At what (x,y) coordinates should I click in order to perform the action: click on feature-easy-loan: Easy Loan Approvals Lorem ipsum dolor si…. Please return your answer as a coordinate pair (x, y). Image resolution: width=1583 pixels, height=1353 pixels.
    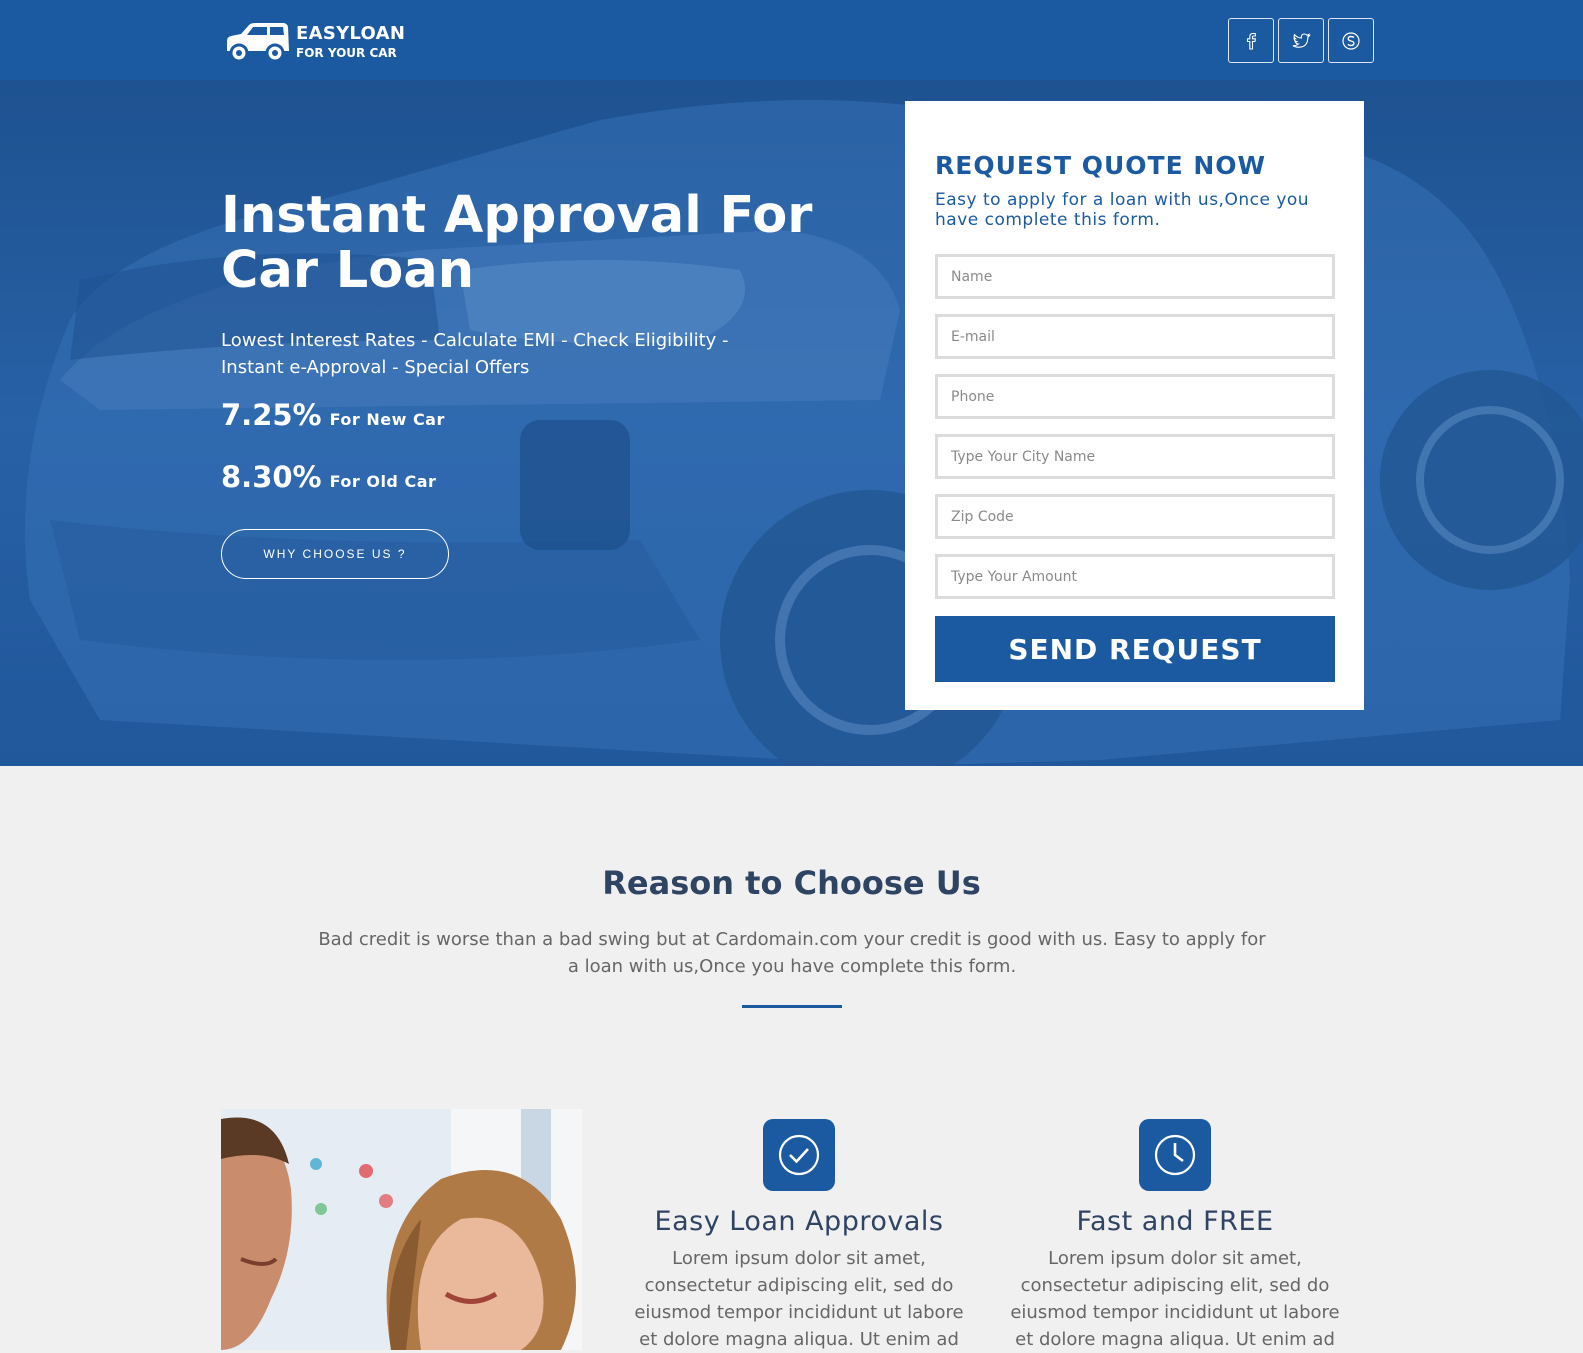
    Looking at the image, I should click on (799, 1236).